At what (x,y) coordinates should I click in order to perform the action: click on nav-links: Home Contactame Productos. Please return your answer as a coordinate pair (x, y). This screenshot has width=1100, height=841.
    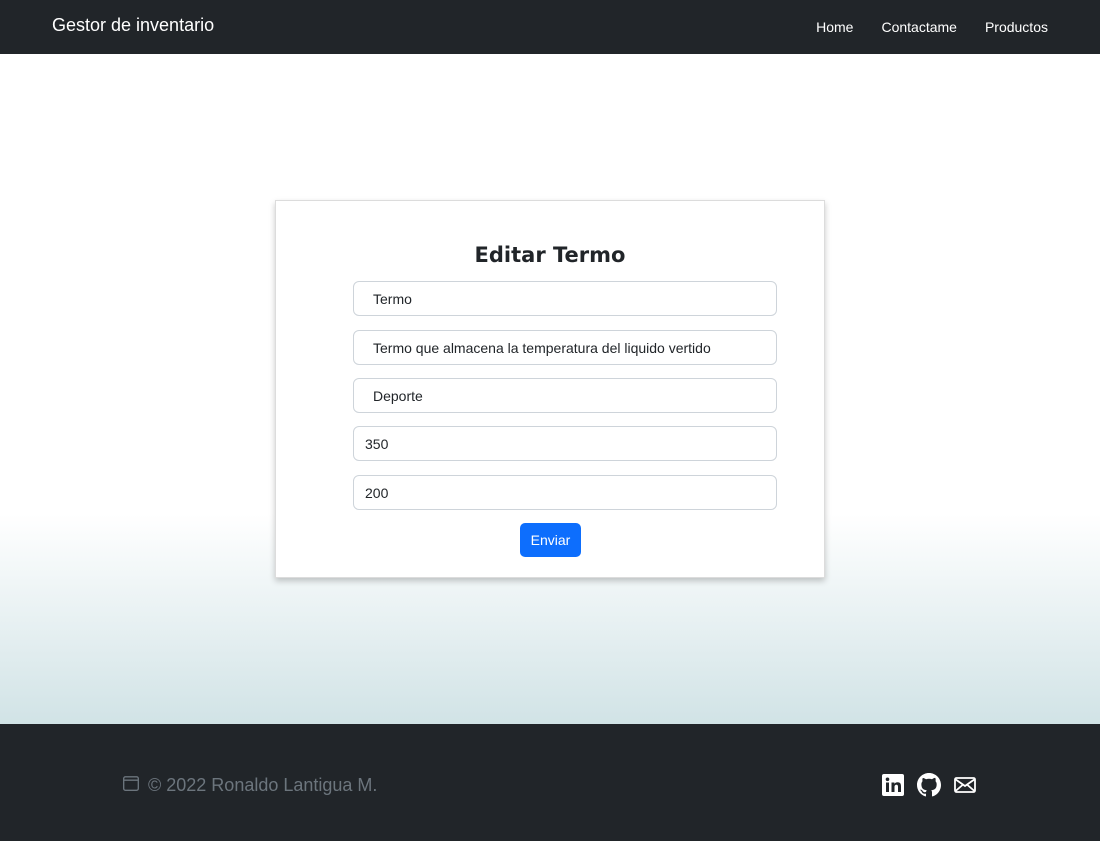
    Looking at the image, I should click on (932, 27).